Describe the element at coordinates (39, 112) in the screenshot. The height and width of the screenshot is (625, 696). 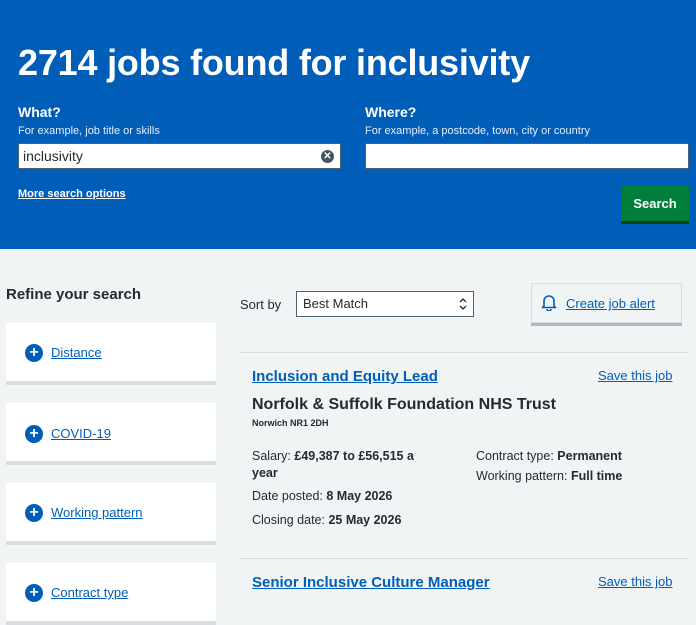
I see `what-label: What?` at that location.